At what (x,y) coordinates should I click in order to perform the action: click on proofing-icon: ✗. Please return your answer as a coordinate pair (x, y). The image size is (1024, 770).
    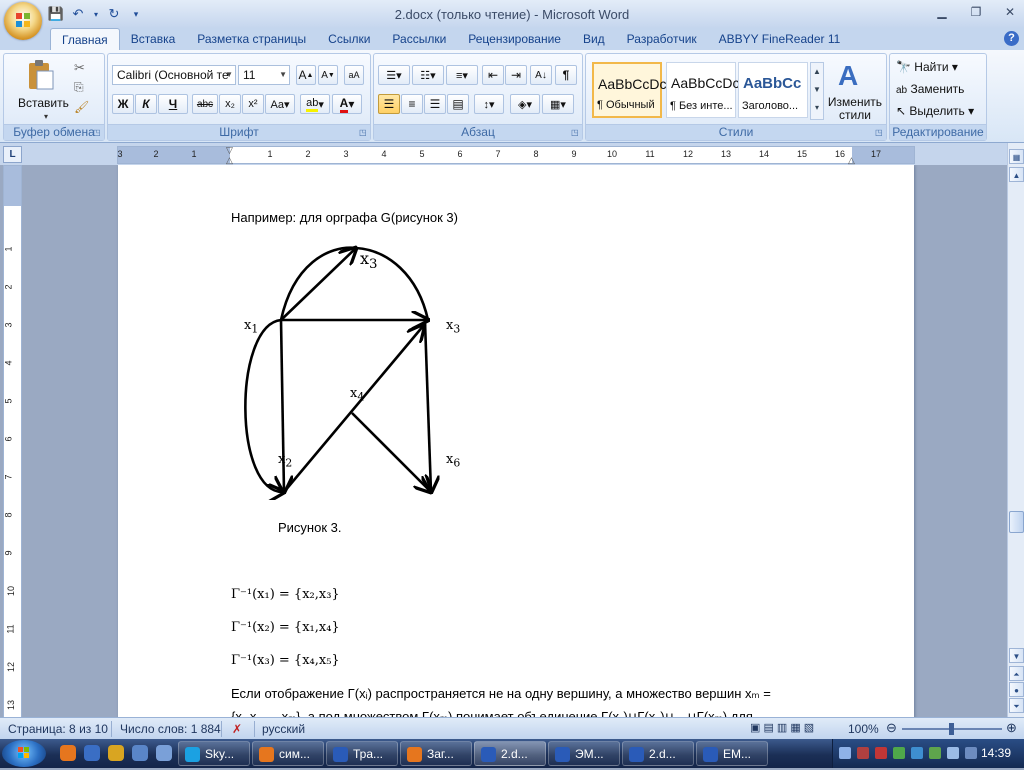
    Looking at the image, I should click on (237, 729).